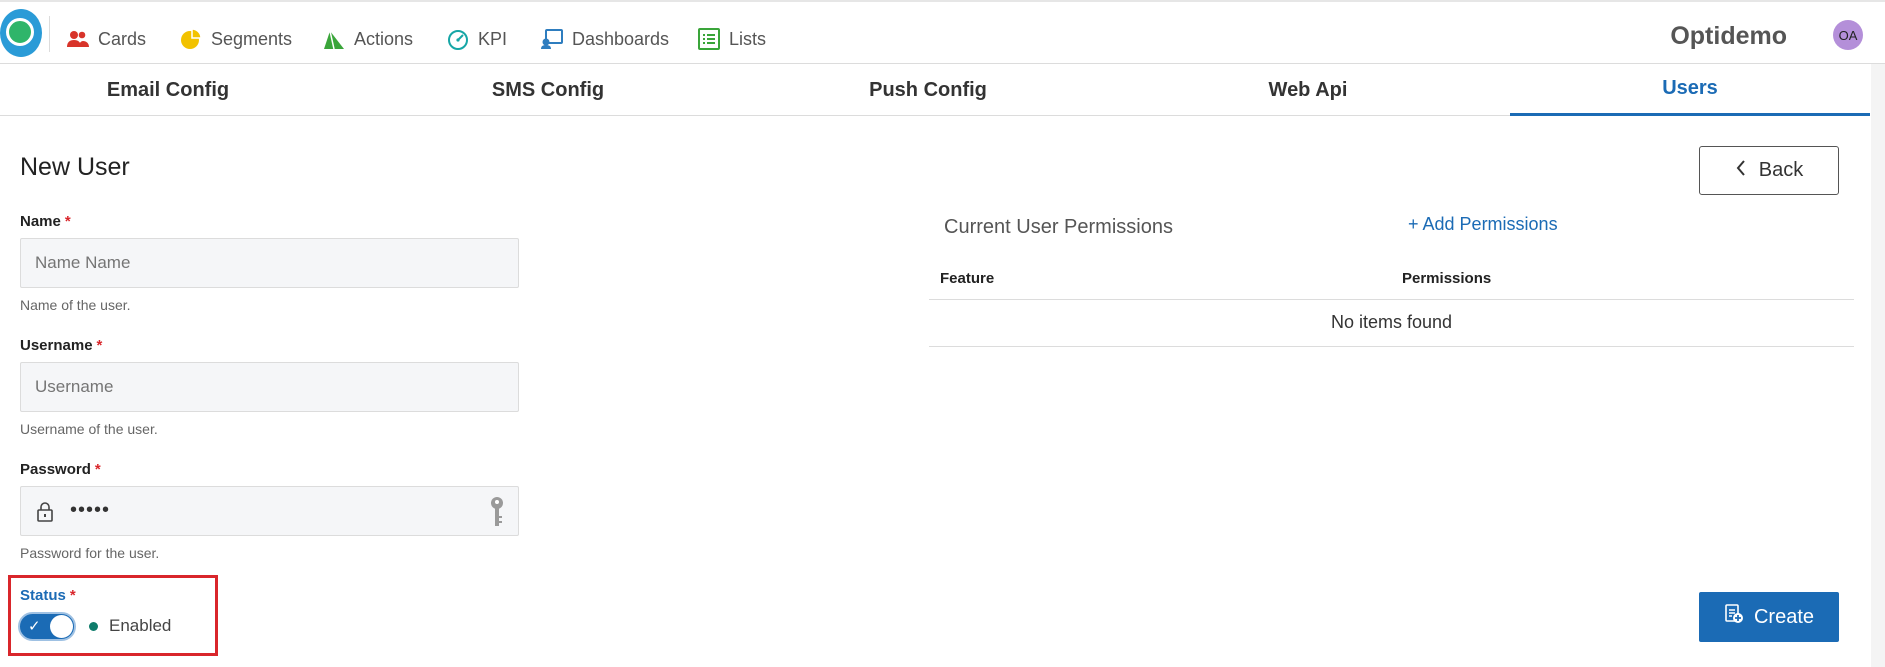 This screenshot has height=667, width=1885. Describe the element at coordinates (1391, 299) in the screenshot. I see `table-header-divider` at that location.